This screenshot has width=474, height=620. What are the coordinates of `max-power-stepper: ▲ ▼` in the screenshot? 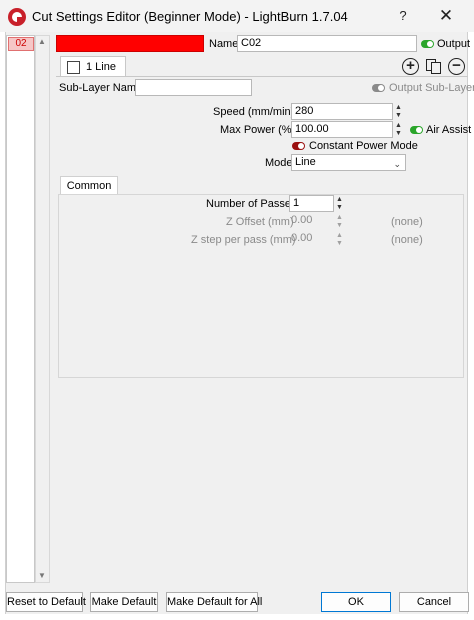 It's located at (399, 129).